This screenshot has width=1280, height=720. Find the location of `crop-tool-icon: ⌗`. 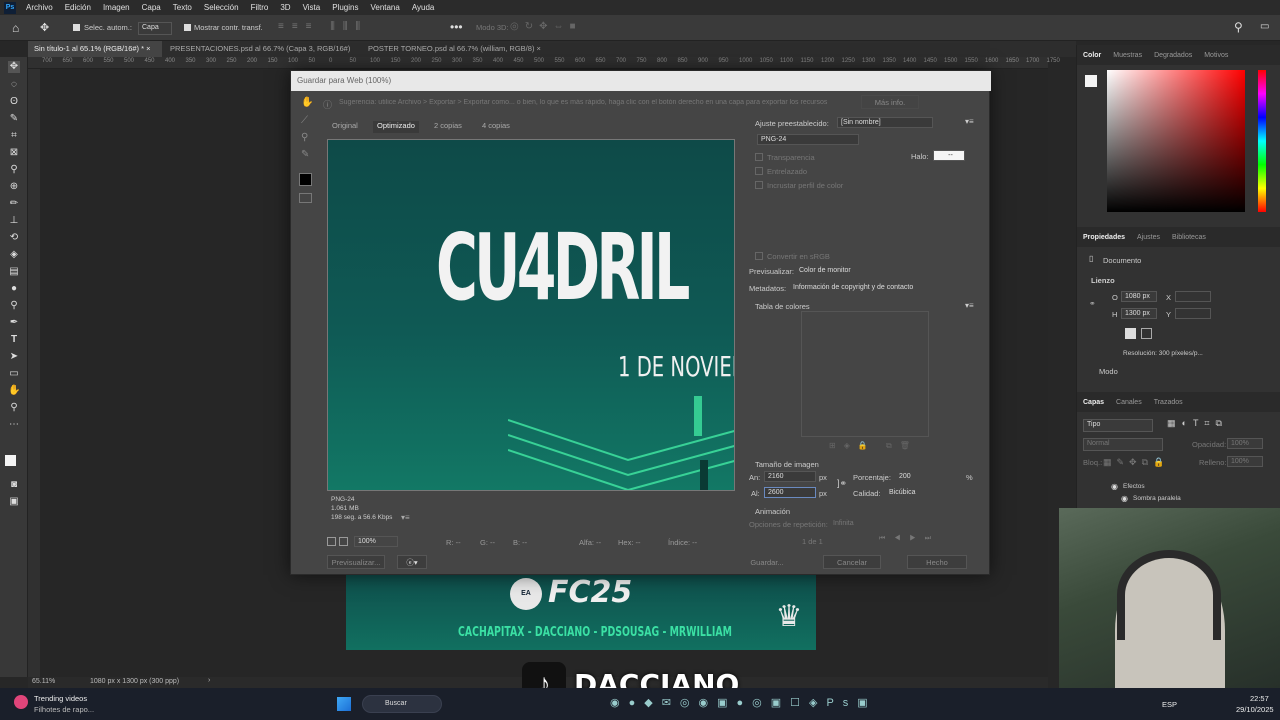

crop-tool-icon: ⌗ is located at coordinates (14, 136).